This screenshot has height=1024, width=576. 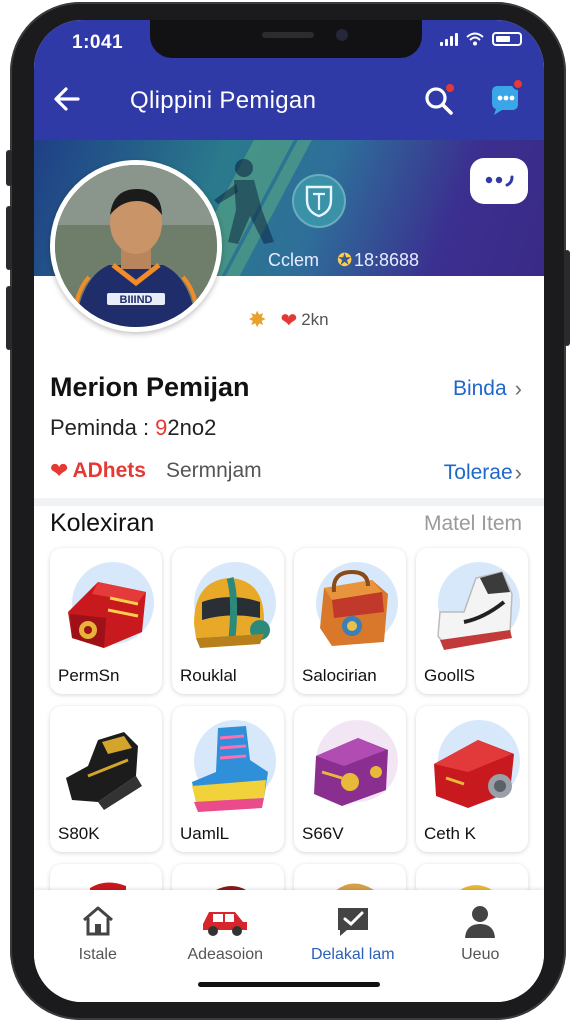 What do you see at coordinates (230, 769) in the screenshot?
I see `boot-icon` at bounding box center [230, 769].